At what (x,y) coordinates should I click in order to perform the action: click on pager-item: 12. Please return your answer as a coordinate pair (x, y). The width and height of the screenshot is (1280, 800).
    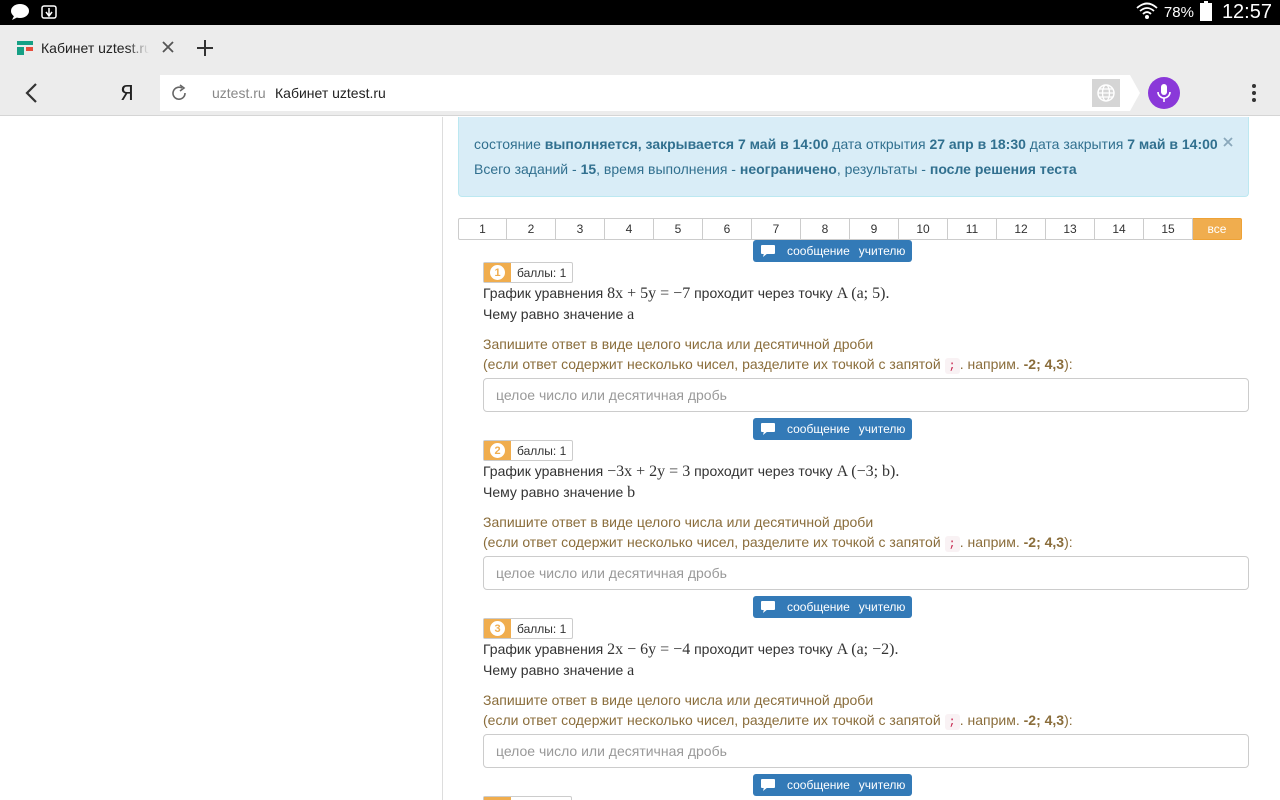
    Looking at the image, I should click on (1021, 229).